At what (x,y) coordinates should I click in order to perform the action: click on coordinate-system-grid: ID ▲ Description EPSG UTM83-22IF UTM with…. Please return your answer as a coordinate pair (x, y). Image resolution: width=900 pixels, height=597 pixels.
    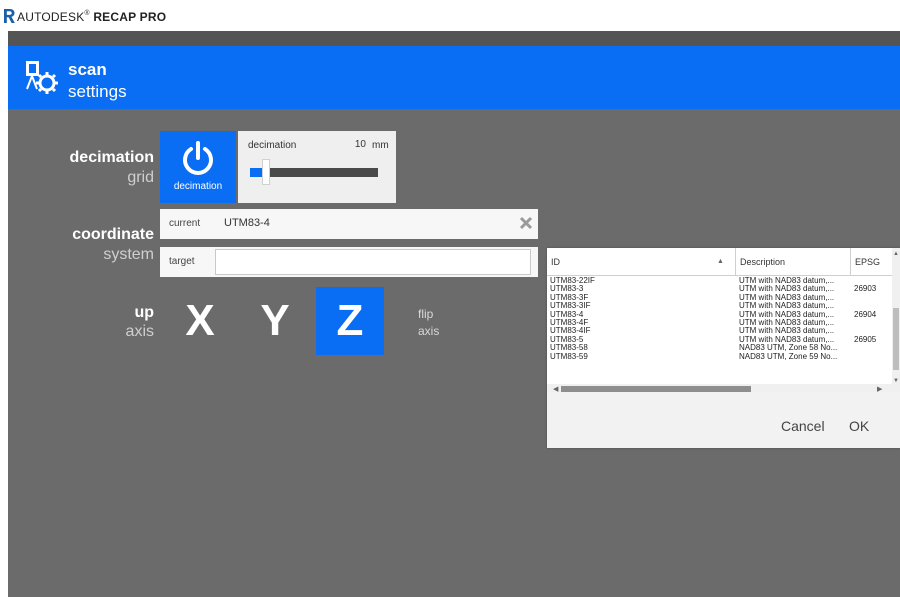
    Looking at the image, I should click on (719, 320).